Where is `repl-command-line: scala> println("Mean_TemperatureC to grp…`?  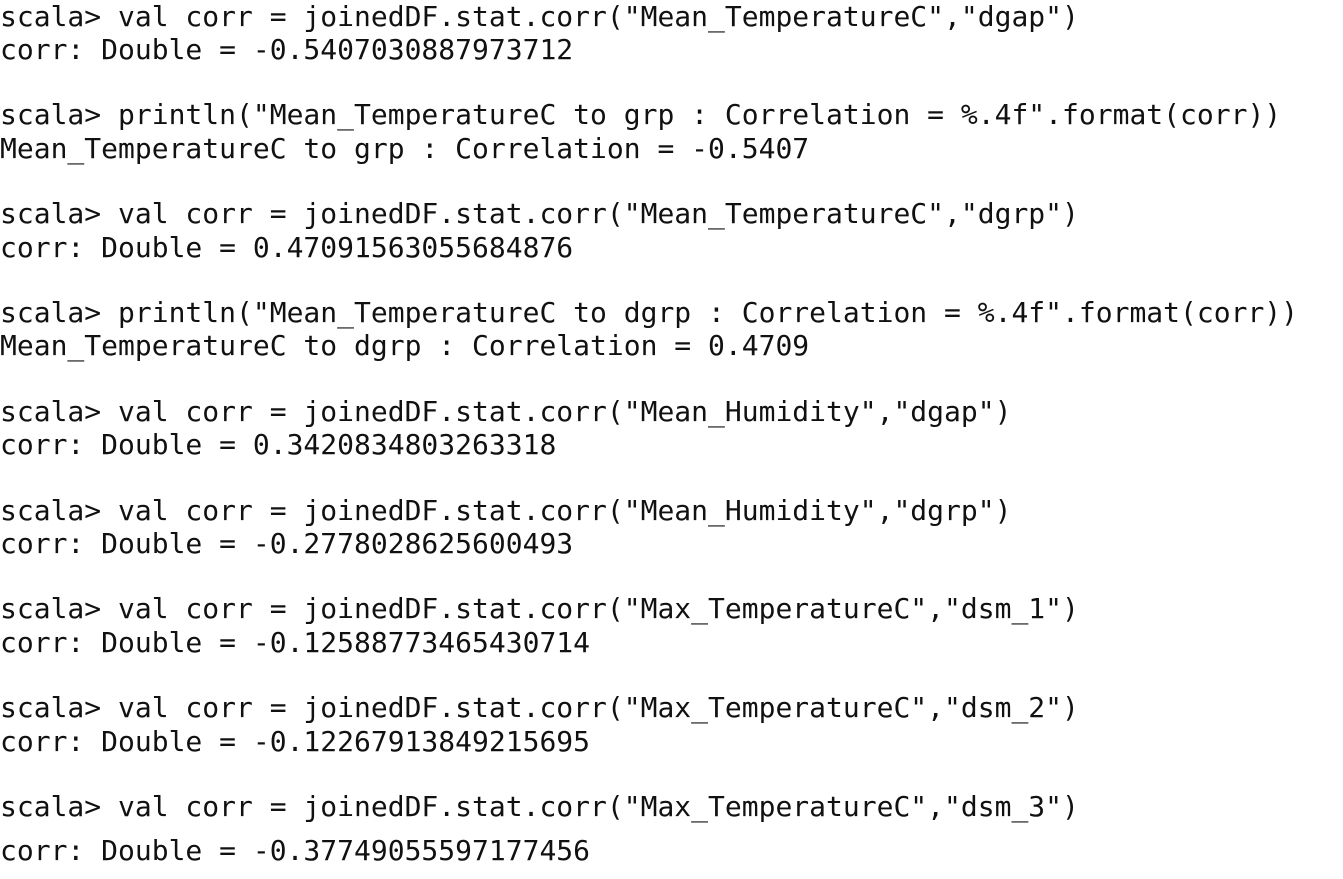
repl-command-line: scala> println("Mean_TemperatureC to grp… is located at coordinates (641, 114).